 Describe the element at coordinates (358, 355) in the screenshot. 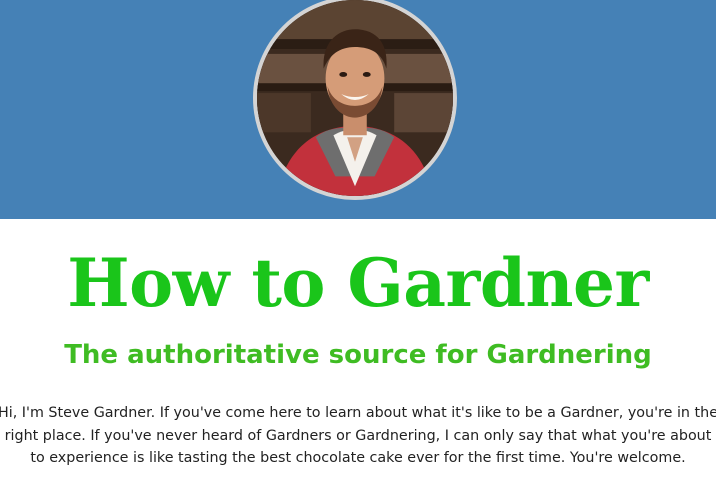

I see `page-subtitle: The authoritative source for Gardnering` at that location.